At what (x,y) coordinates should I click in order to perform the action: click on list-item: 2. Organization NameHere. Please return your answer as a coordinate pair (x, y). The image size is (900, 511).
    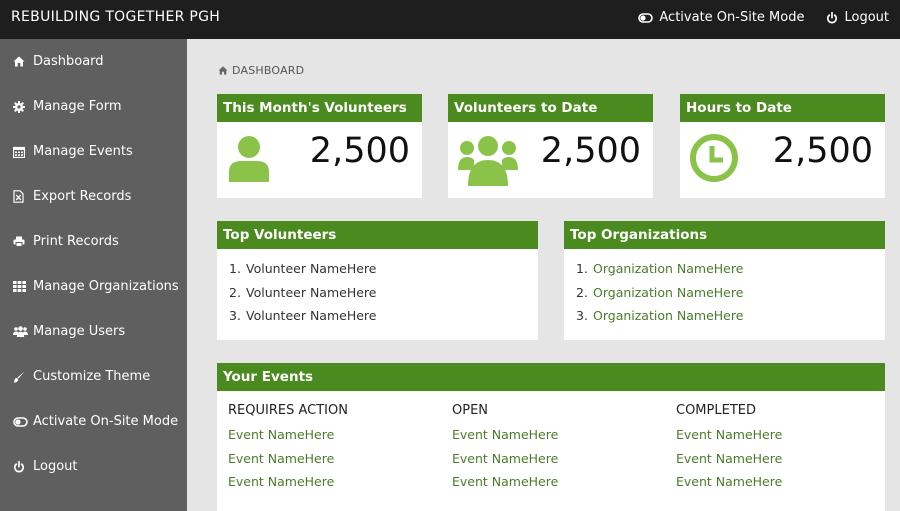
    Looking at the image, I should click on (659, 297).